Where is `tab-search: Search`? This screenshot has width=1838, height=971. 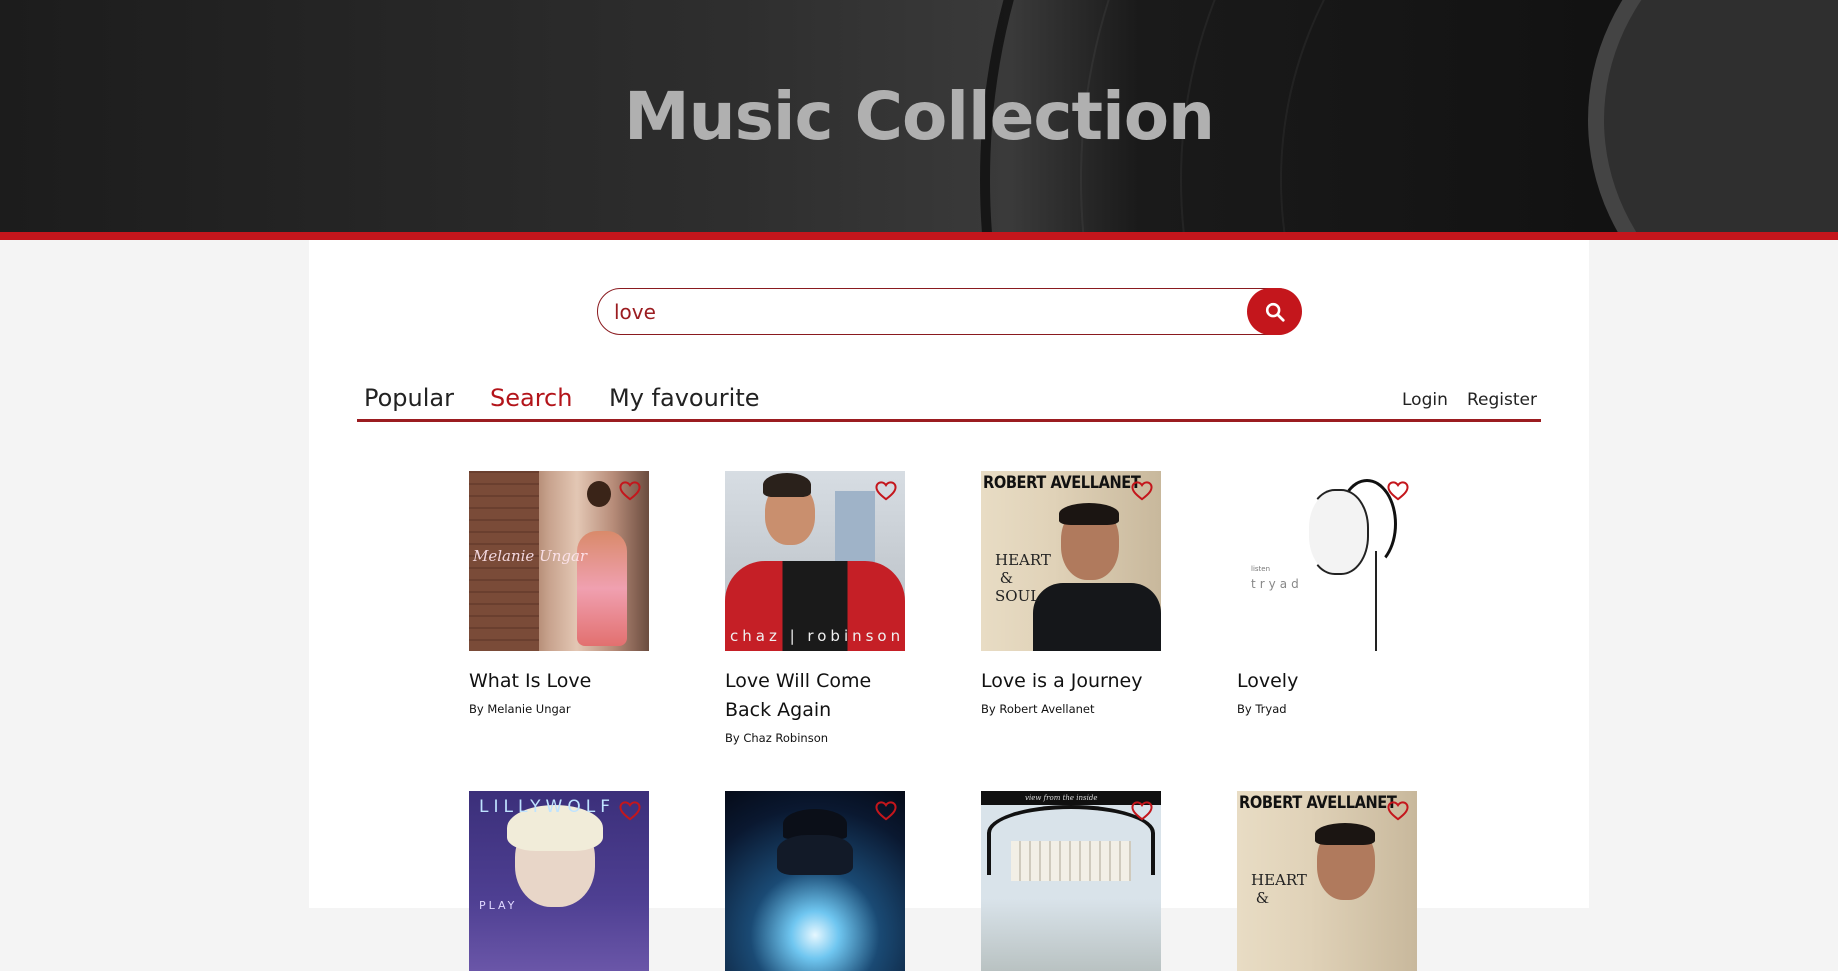
tab-search: Search is located at coordinates (531, 398).